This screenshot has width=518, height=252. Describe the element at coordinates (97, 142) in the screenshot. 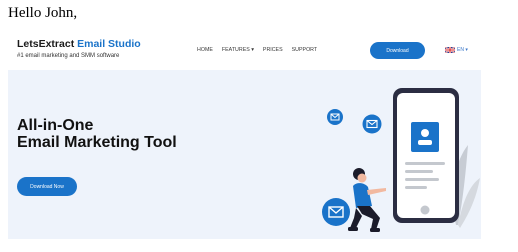

I see `headline-line-2: Email Marketing Tool` at that location.